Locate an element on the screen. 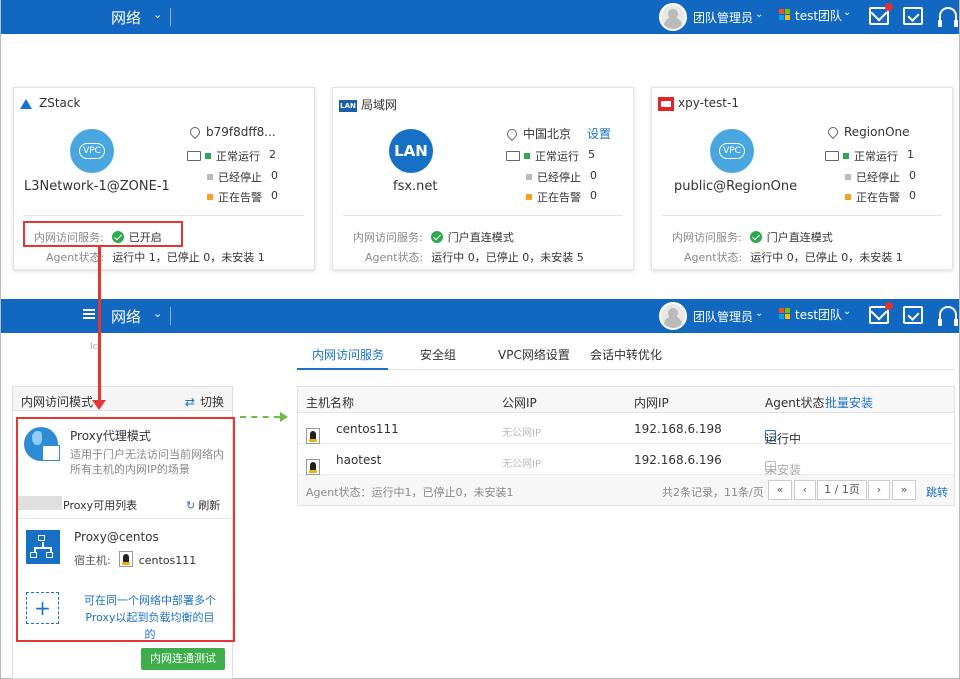 Image resolution: width=960 pixels, height=679 pixels. stat-running: 正常运行 5 is located at coordinates (556, 156).